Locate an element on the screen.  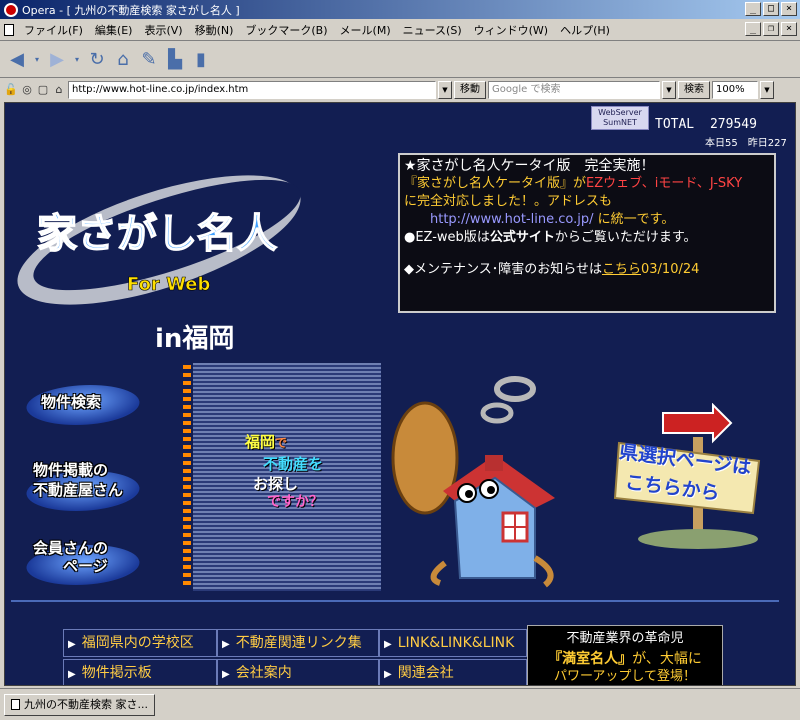
content-divider is located at coordinates (395, 601).